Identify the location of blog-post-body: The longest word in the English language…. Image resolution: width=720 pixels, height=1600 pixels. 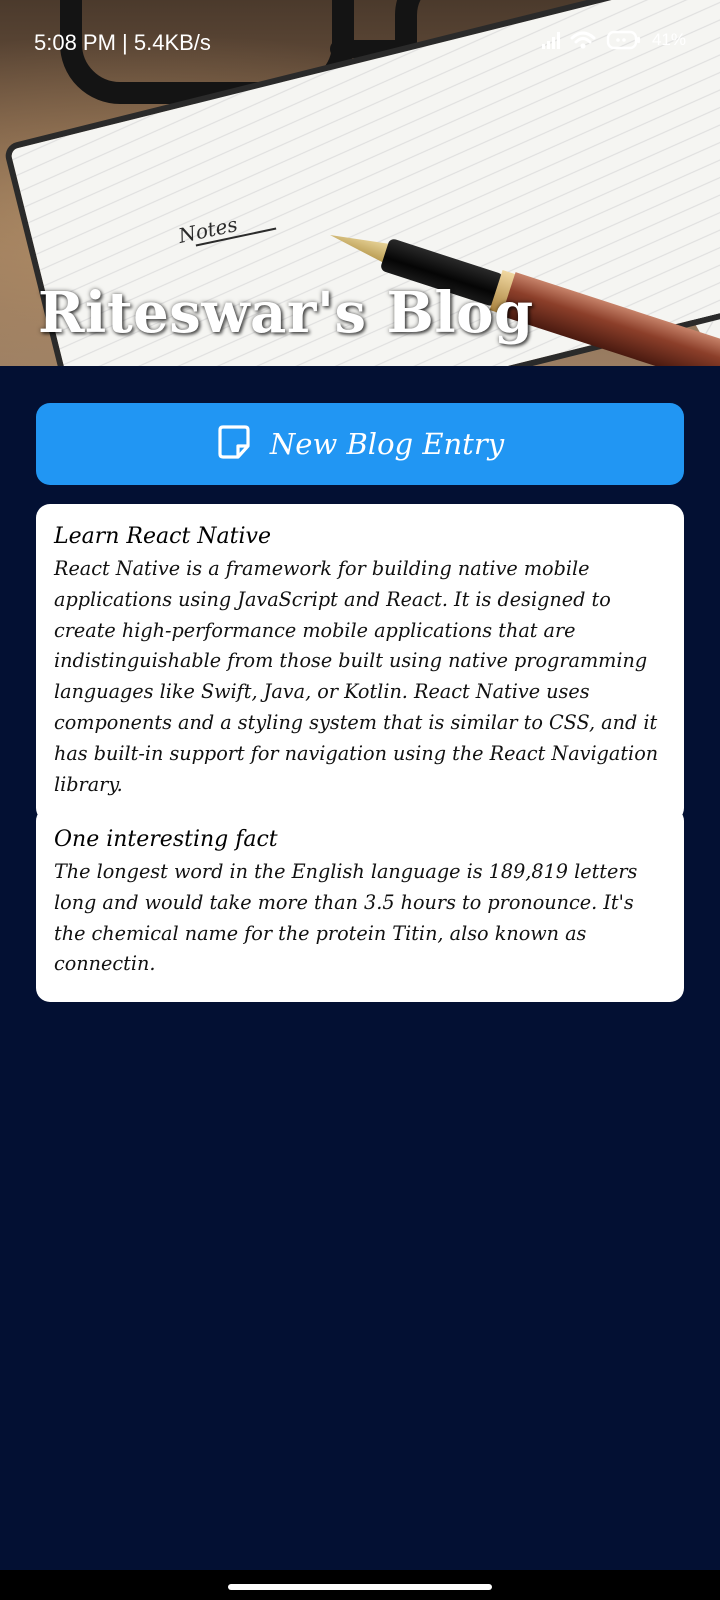
(346, 918).